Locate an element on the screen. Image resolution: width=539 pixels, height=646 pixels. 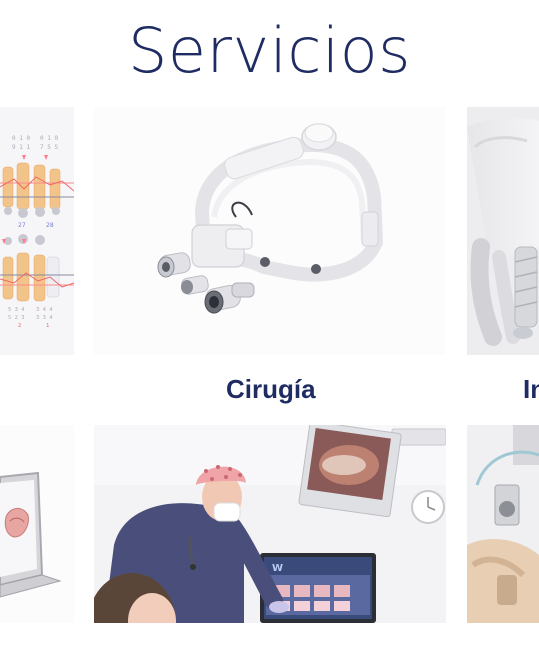
svg-text: 1 is located at coordinates (47, 326).